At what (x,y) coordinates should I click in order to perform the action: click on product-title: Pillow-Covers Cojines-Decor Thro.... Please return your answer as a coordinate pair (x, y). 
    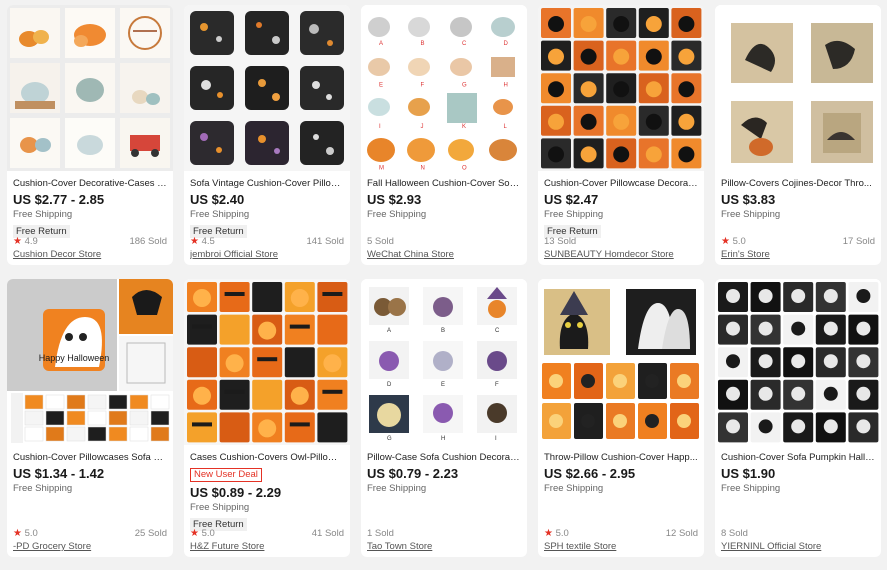
    Looking at the image, I should click on (798, 183).